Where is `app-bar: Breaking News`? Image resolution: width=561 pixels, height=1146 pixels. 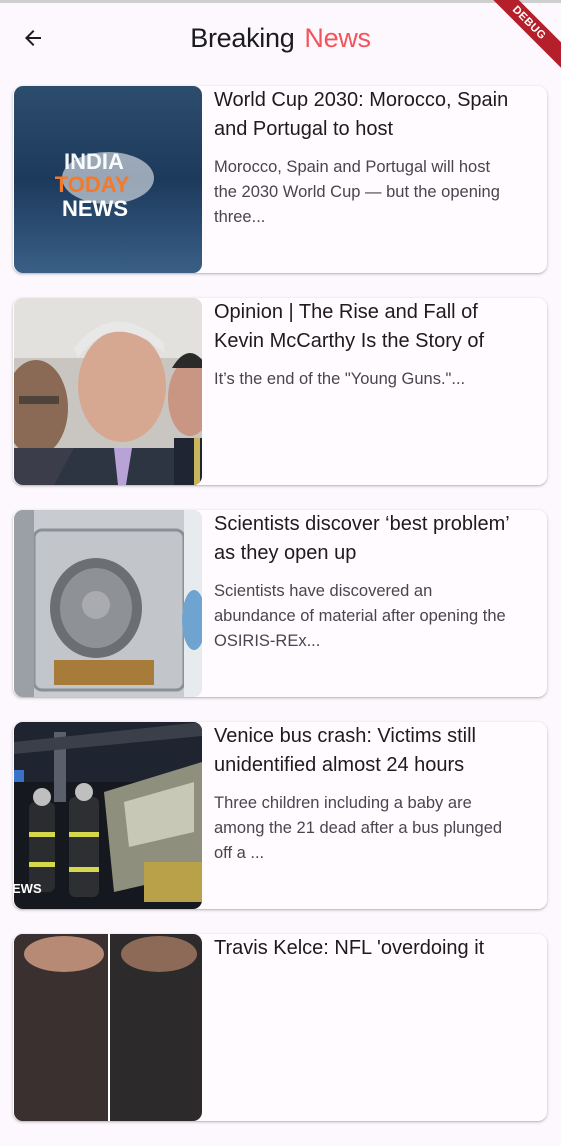
app-bar: Breaking News is located at coordinates (280, 38).